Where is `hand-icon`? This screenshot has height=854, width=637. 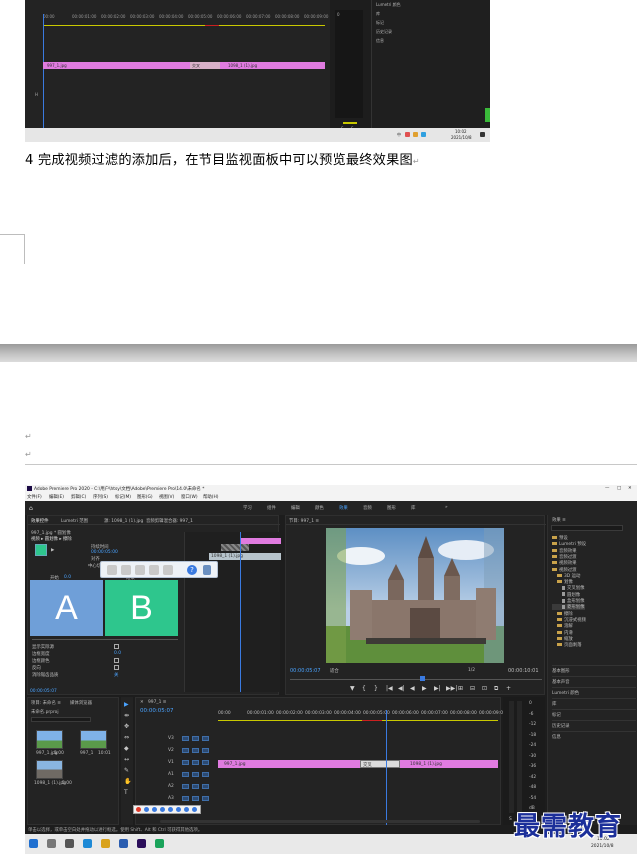
hand-icon is located at coordinates (112, 570).